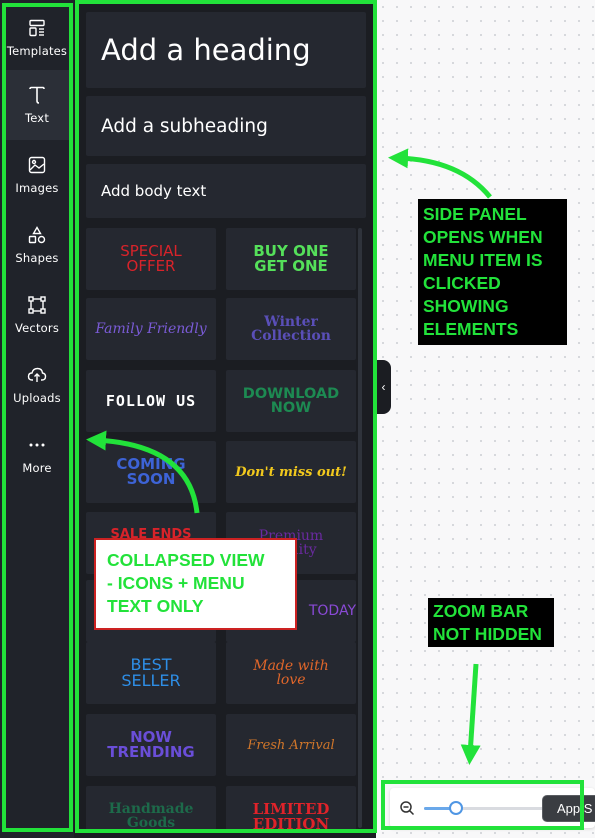 The height and width of the screenshot is (838, 595). Describe the element at coordinates (471, 329) in the screenshot. I see `callout-line: ELEMENTS` at that location.